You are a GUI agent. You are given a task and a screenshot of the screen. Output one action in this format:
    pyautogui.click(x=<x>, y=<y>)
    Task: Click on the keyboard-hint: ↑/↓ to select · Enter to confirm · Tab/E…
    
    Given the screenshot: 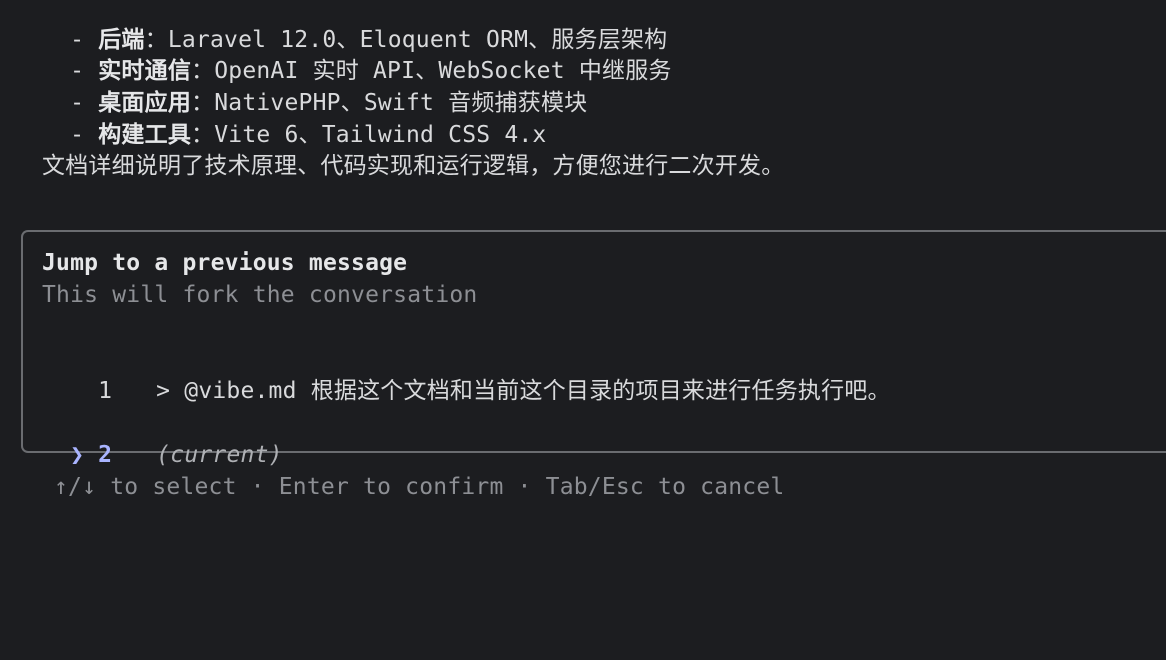 What is the action you would take?
    pyautogui.click(x=419, y=487)
    